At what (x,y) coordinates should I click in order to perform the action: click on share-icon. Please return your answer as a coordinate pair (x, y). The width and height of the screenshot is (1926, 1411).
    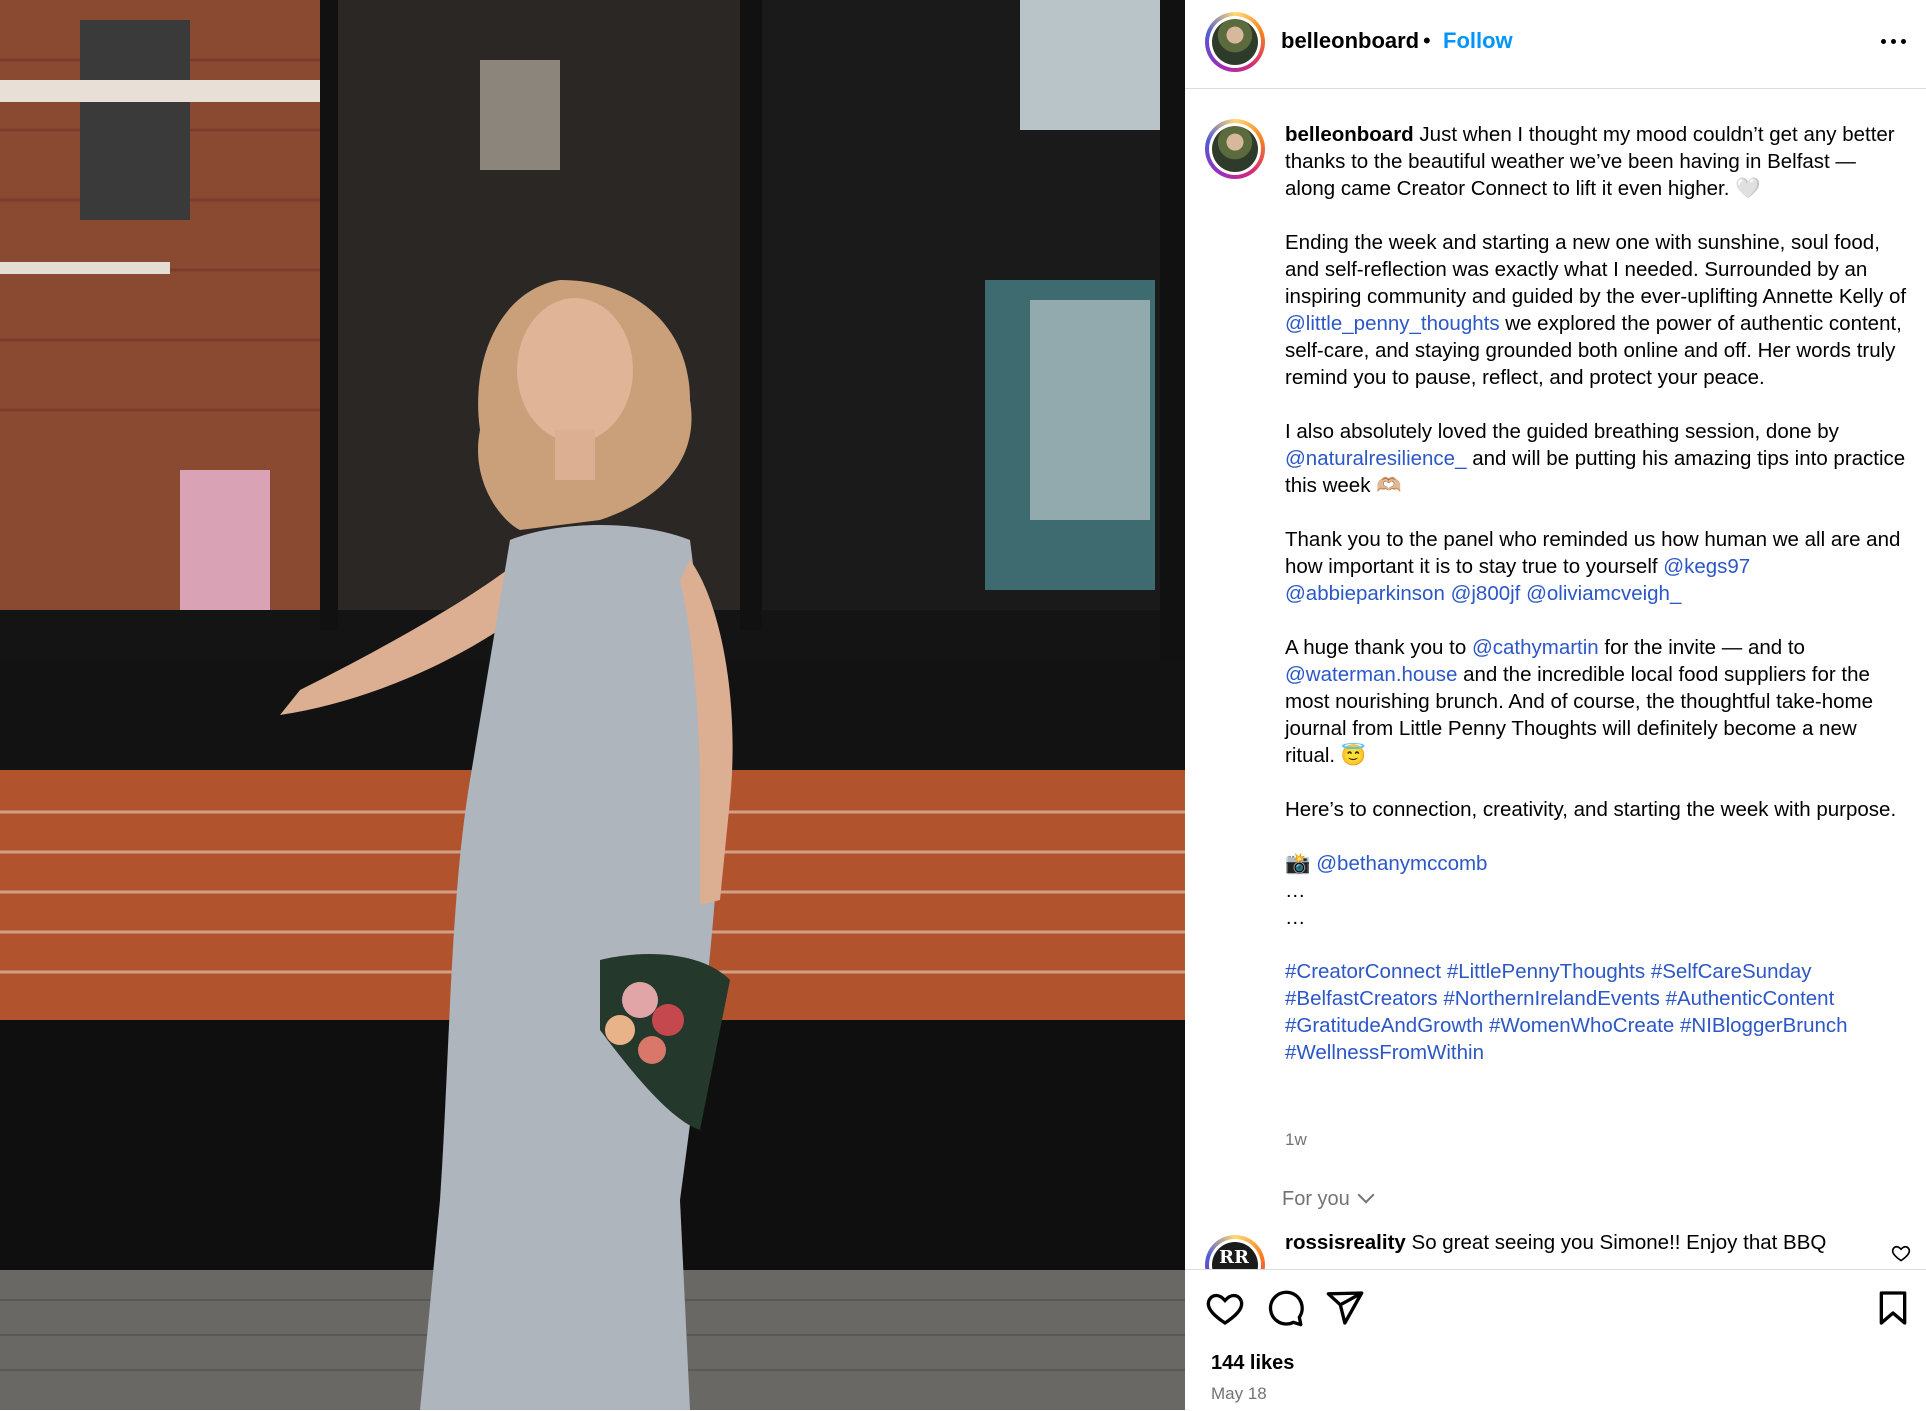
    Looking at the image, I should click on (1345, 1308).